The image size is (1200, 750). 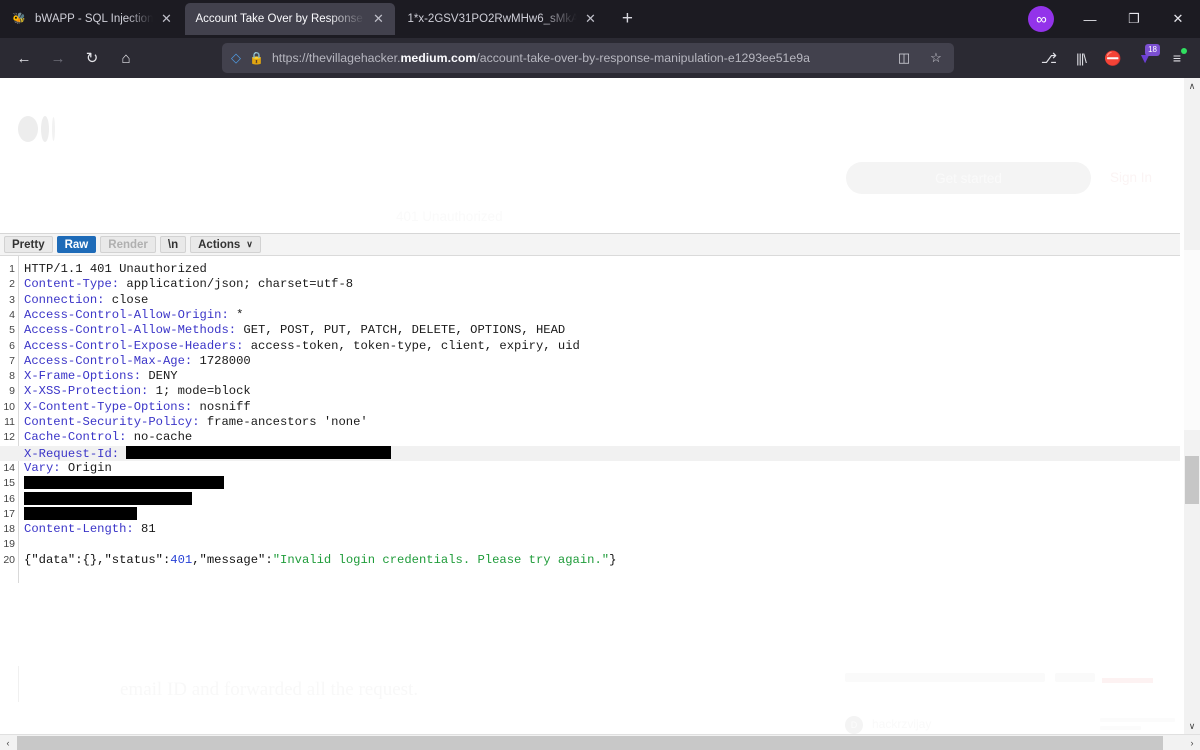 What do you see at coordinates (1178, 19) in the screenshot?
I see `close-window-button: ✕` at bounding box center [1178, 19].